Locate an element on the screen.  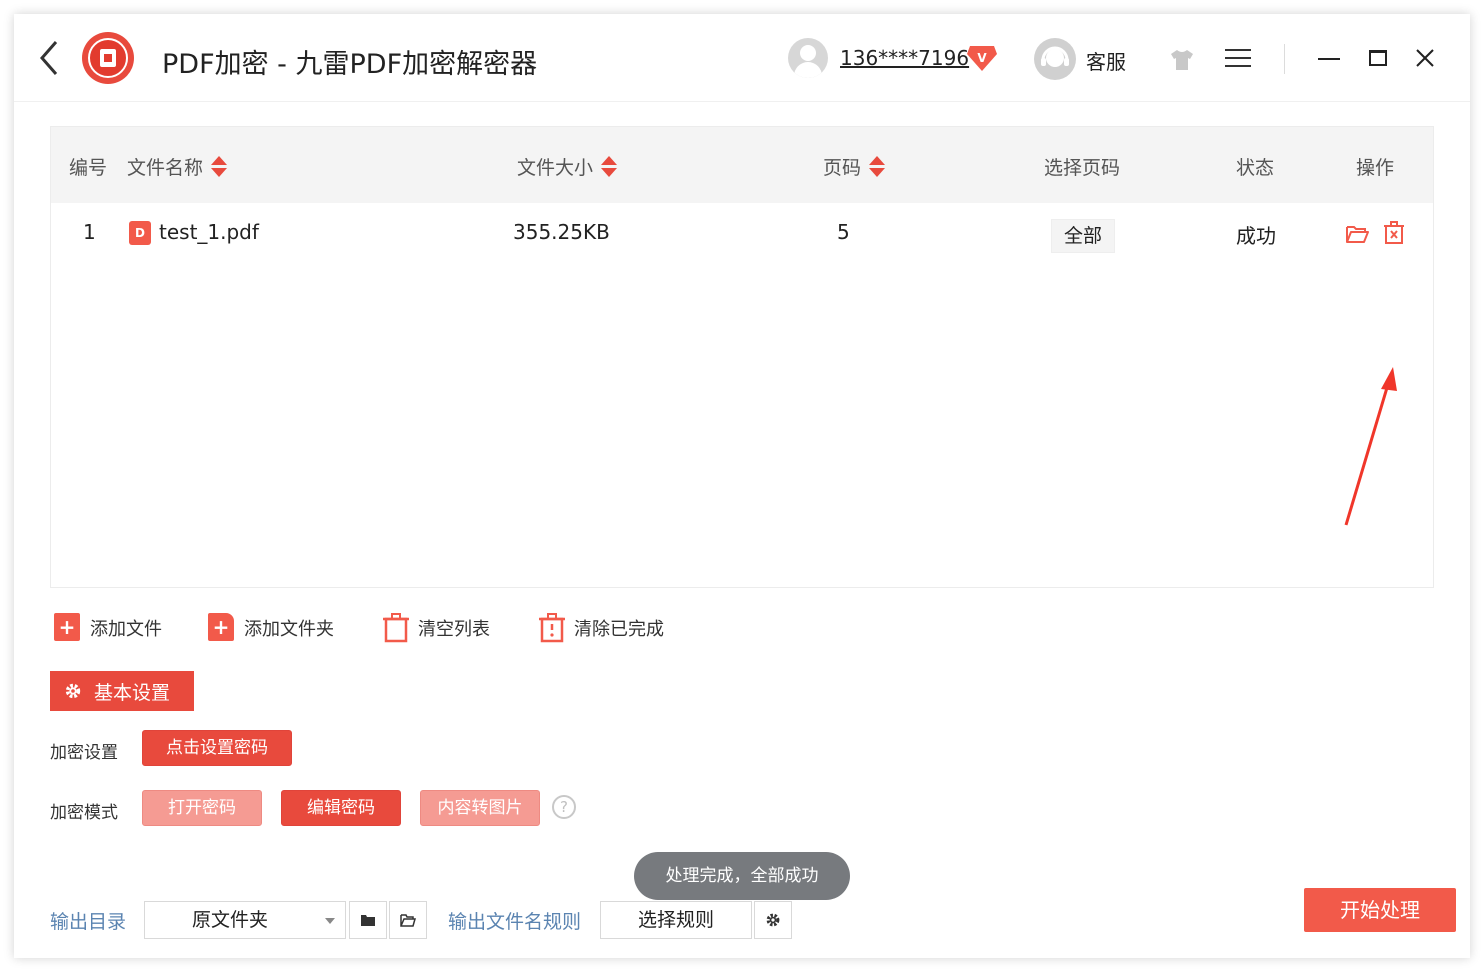
customer-service-label: 客服 is located at coordinates (1106, 60).